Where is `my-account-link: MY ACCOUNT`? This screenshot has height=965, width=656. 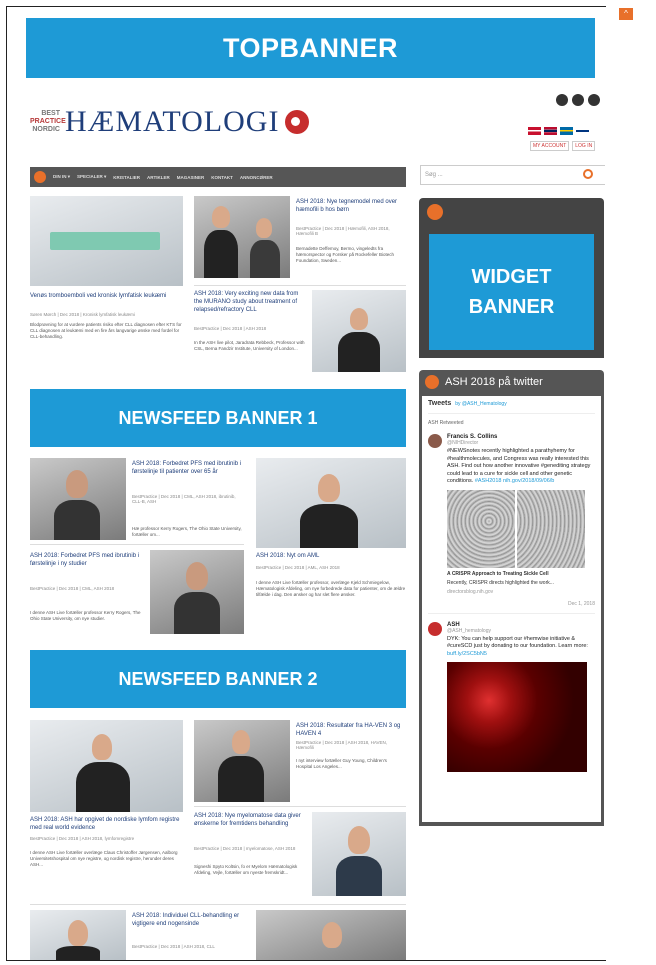 my-account-link: MY ACCOUNT is located at coordinates (550, 146).